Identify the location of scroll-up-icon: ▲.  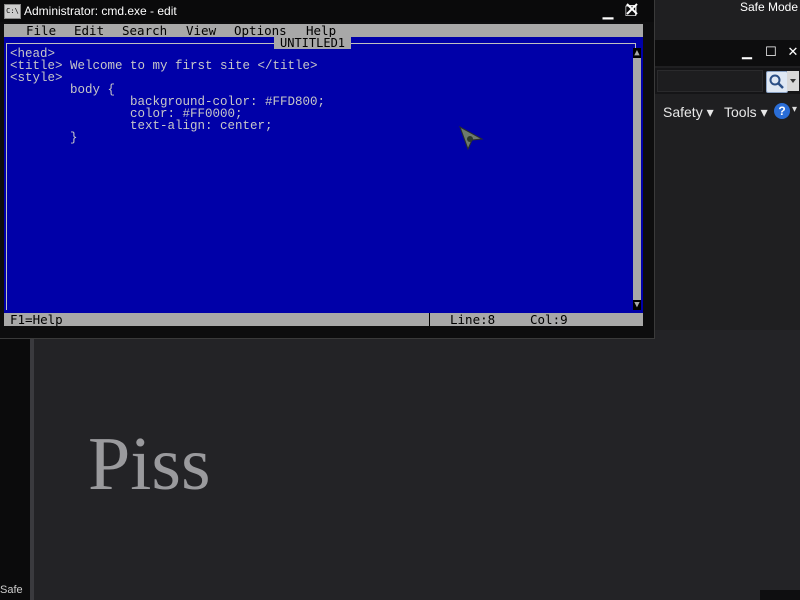
(637, 53).